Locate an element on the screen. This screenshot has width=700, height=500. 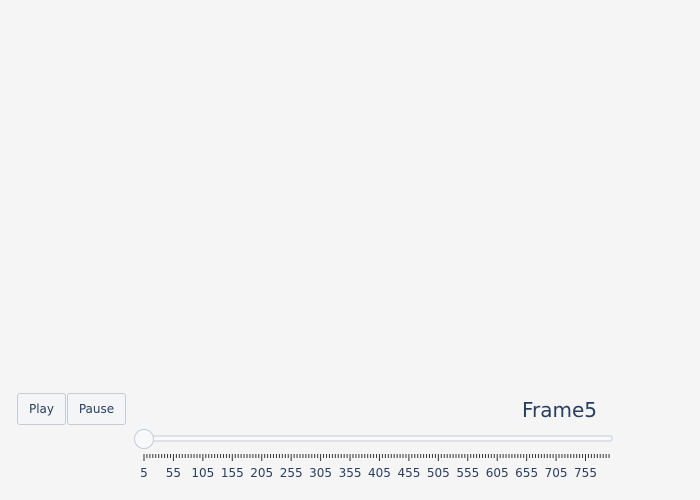
tick-label: 505 is located at coordinates (438, 473).